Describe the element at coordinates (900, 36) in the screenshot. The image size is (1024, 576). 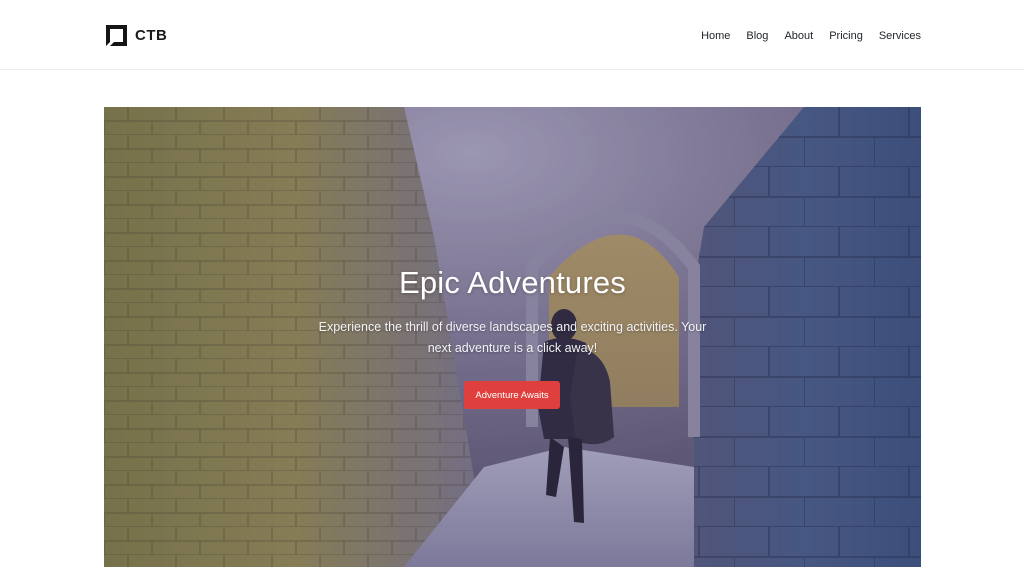
I see `nav-services: Services` at that location.